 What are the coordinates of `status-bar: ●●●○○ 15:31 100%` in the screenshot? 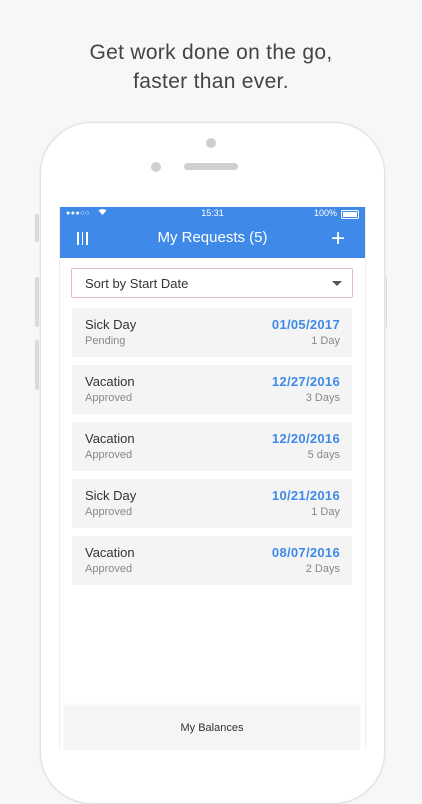 It's located at (212, 214).